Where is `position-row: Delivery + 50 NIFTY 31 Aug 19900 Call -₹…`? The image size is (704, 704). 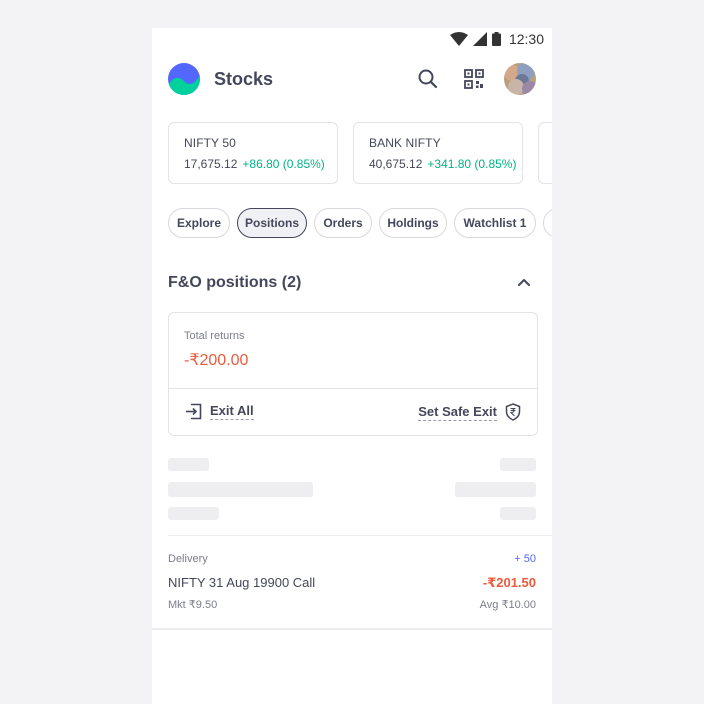
position-row: Delivery + 50 NIFTY 31 Aug 19900 Call -₹… is located at coordinates (352, 581).